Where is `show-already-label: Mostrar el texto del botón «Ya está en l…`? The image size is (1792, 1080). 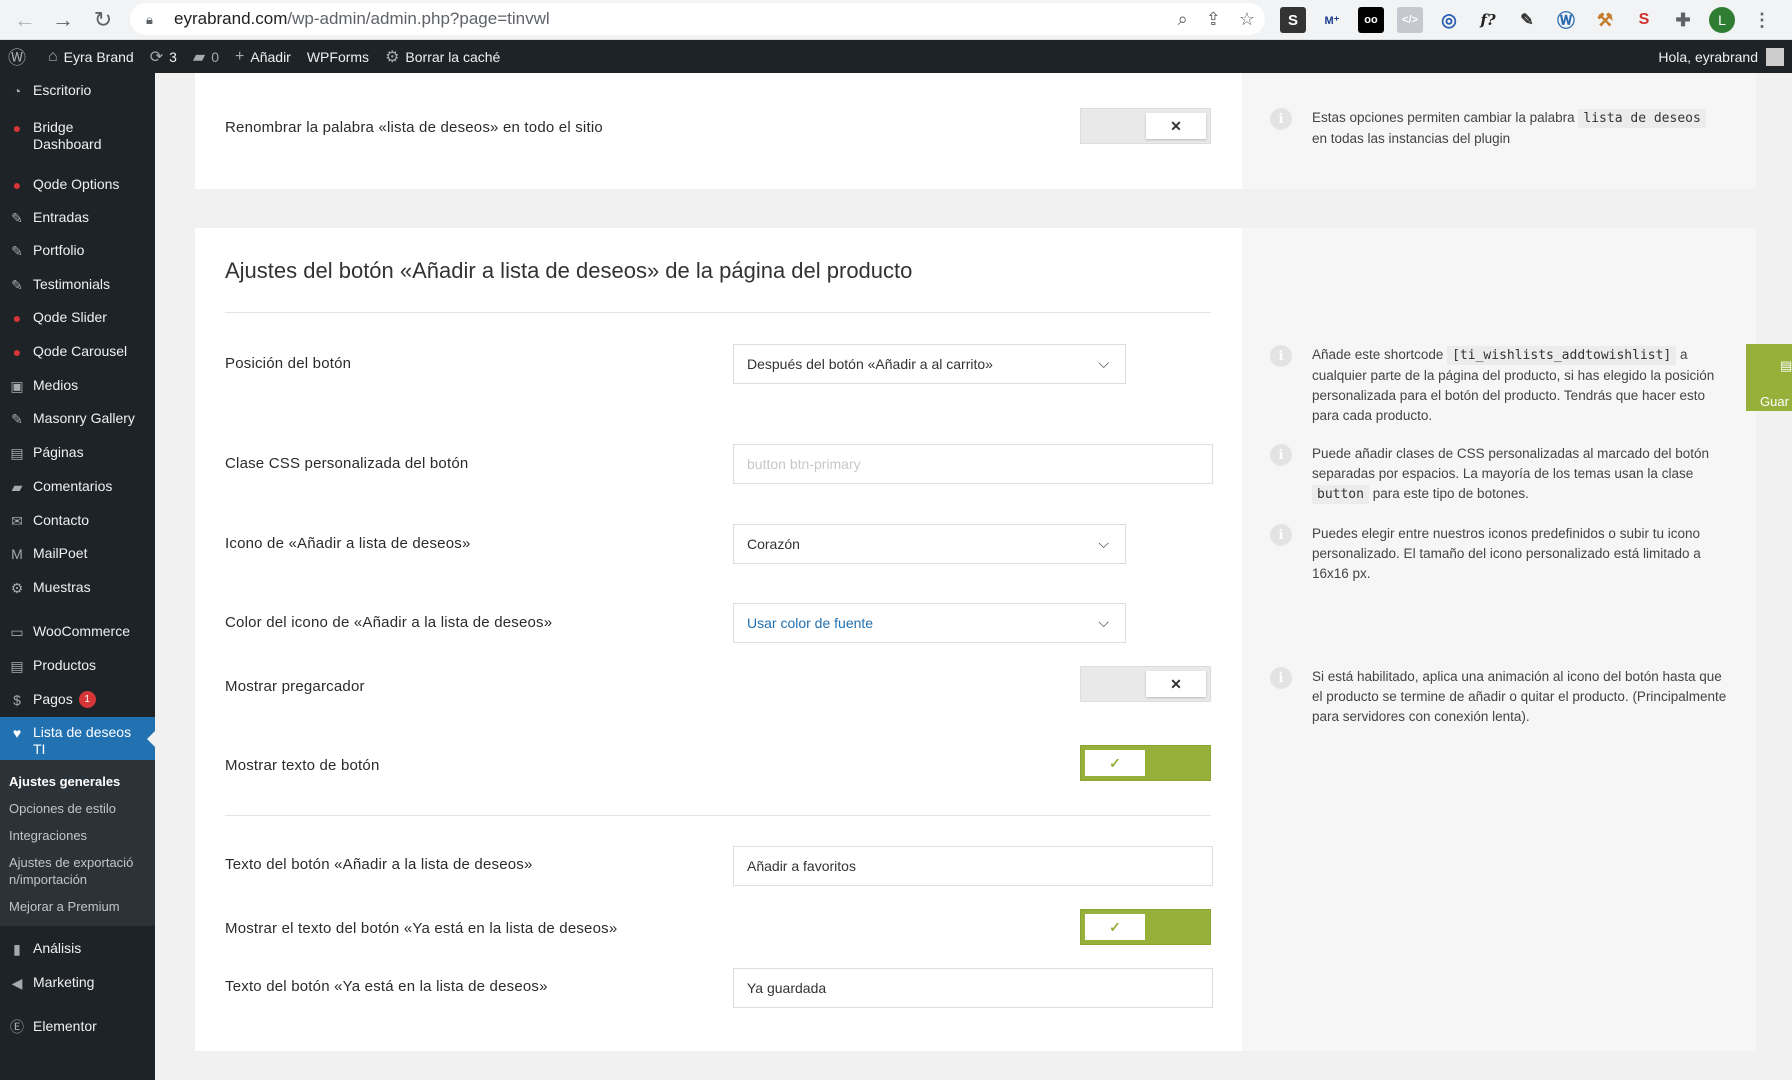
show-already-label: Mostrar el texto del botón «Ya está en l… is located at coordinates (421, 928).